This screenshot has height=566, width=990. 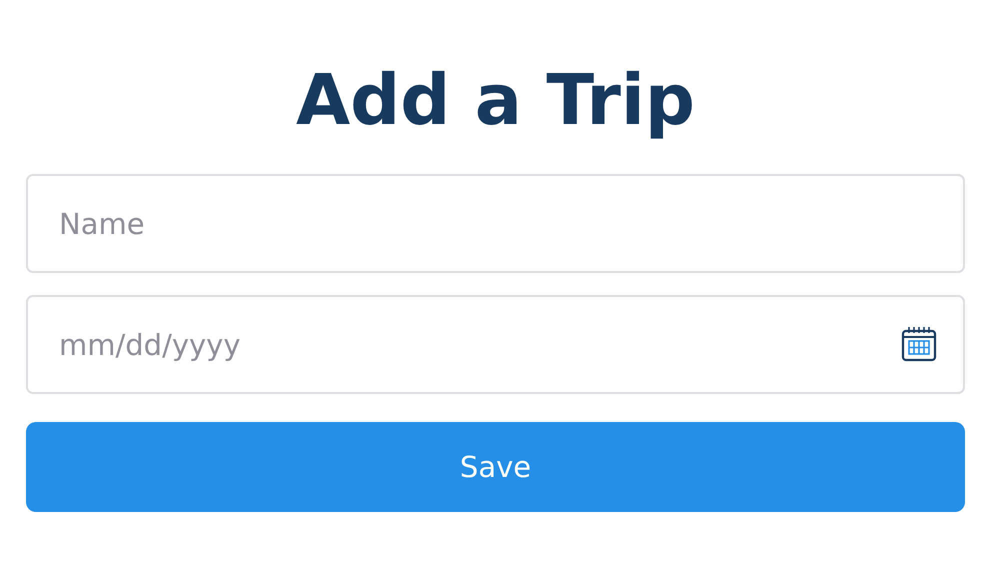 What do you see at coordinates (919, 344) in the screenshot?
I see `calendar-icon` at bounding box center [919, 344].